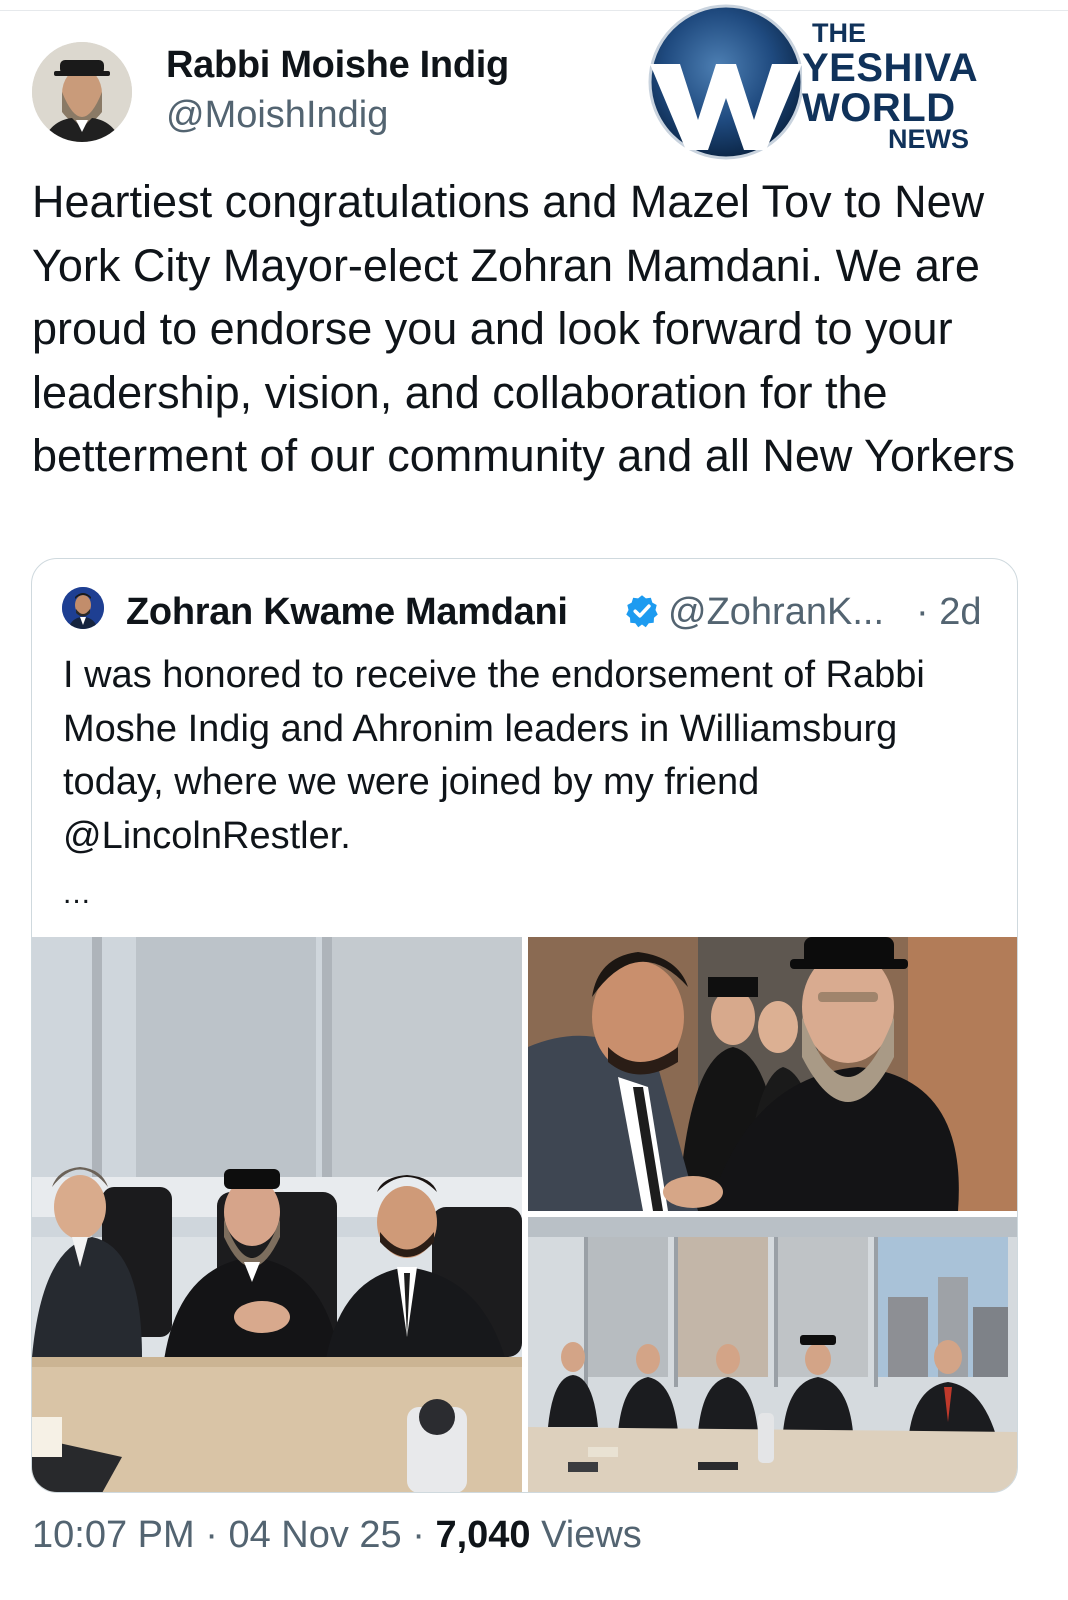 Image resolution: width=1068 pixels, height=1600 pixels. I want to click on author-avatar, so click(82, 92).